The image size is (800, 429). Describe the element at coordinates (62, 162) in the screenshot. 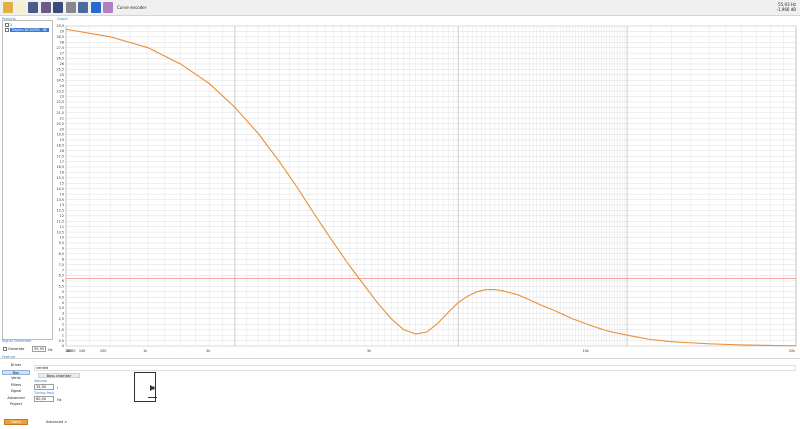

I see `y-tick-label: 17` at that location.